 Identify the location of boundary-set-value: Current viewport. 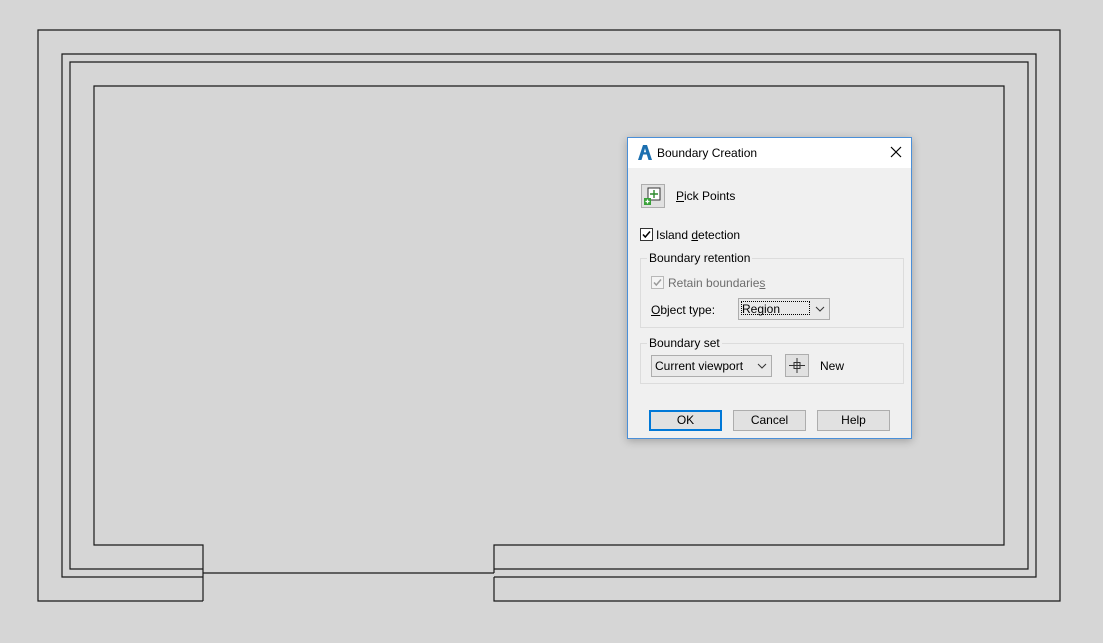
(699, 366).